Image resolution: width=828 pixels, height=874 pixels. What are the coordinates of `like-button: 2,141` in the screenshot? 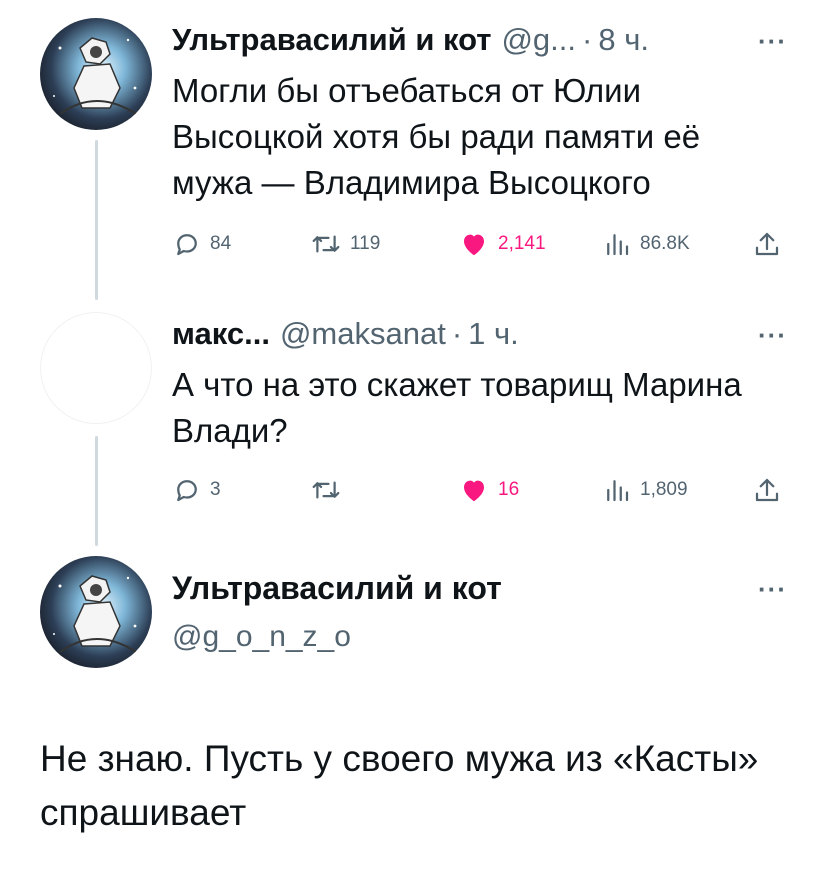 It's located at (502, 244).